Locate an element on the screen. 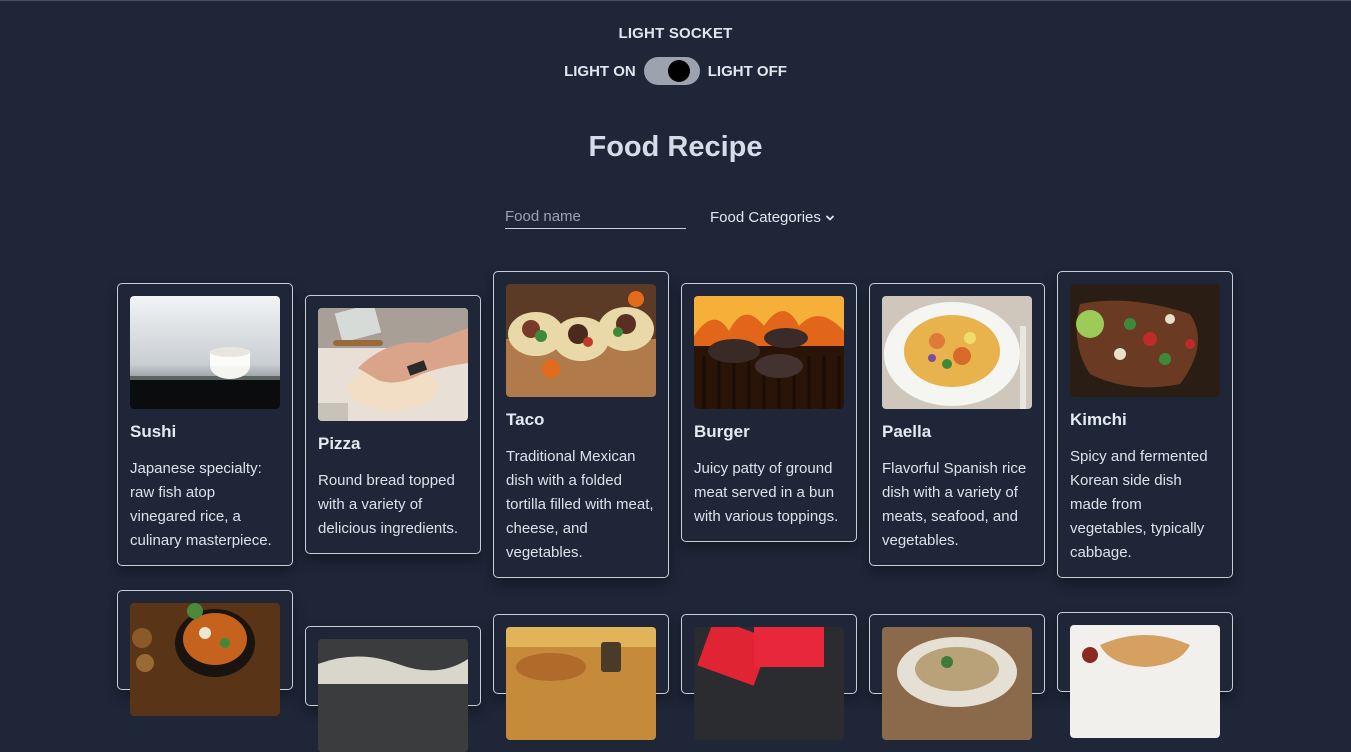  recipe-name: Taco is located at coordinates (525, 419).